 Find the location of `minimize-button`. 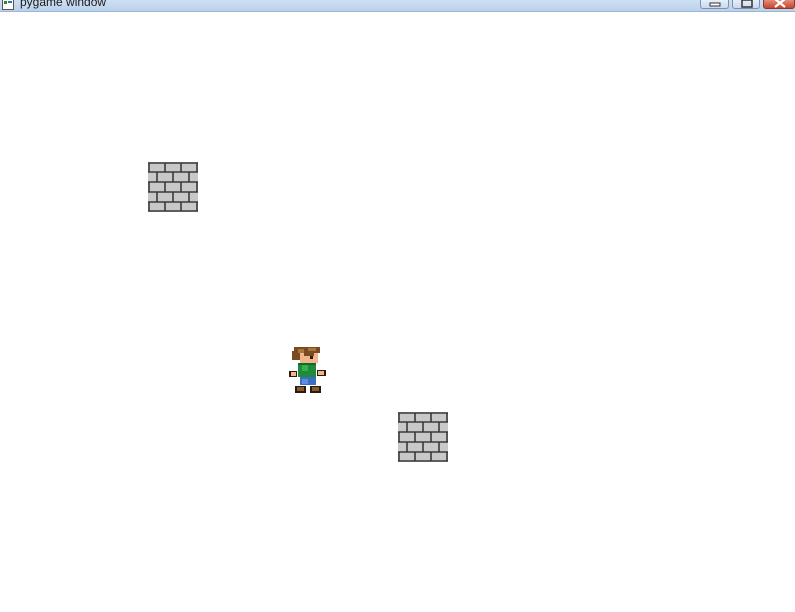

minimize-button is located at coordinates (714, 4).